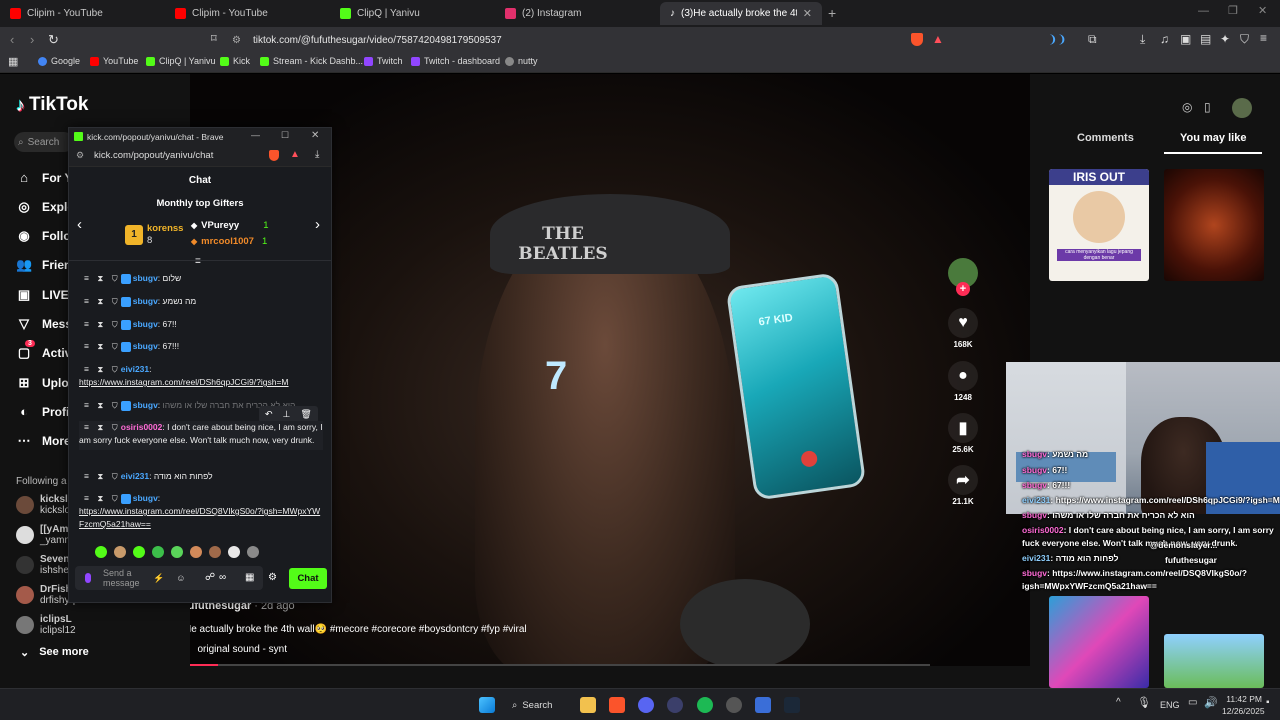 This screenshot has height=720, width=1280. Describe the element at coordinates (12, 39) in the screenshot. I see `back-icon: ‹` at that location.